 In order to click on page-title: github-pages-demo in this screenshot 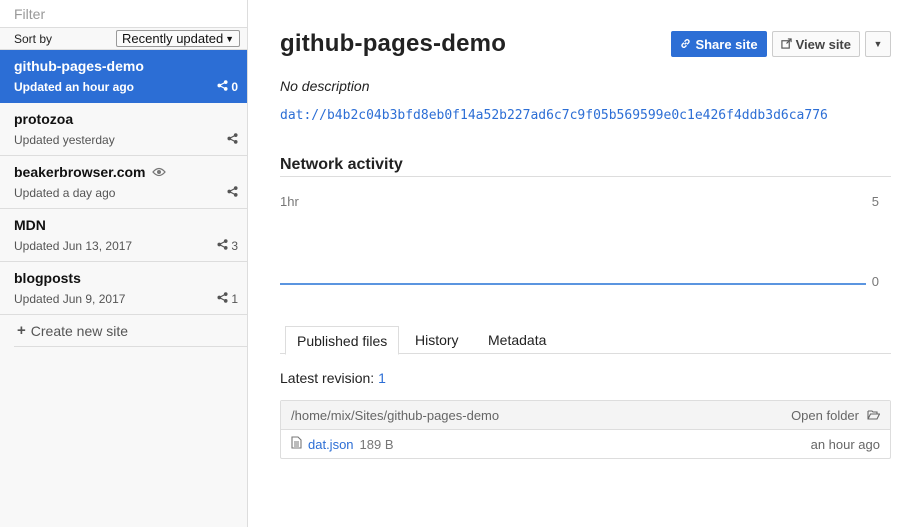, I will do `click(393, 43)`.